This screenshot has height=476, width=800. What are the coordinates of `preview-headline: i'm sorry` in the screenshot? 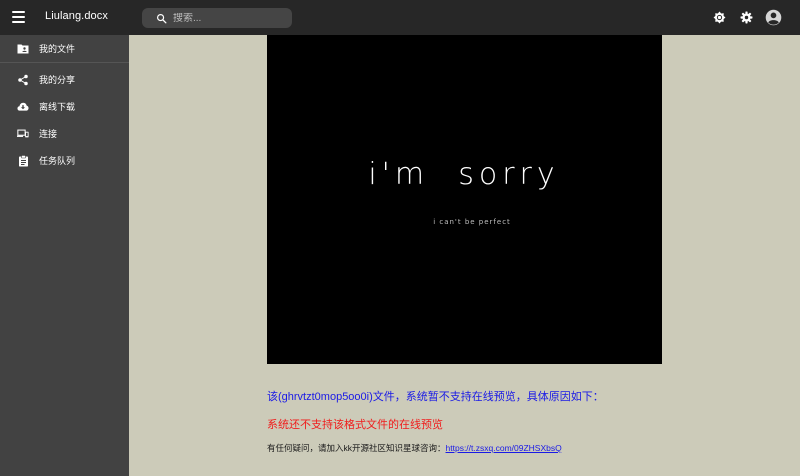 It's located at (463, 174).